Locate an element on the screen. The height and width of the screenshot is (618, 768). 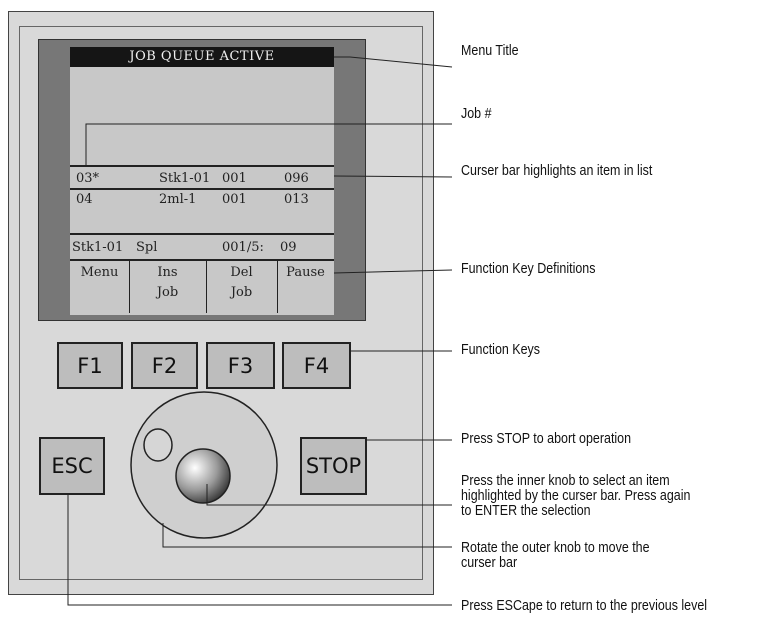
annotation-menu-title: Menu Title is located at coordinates (490, 51).